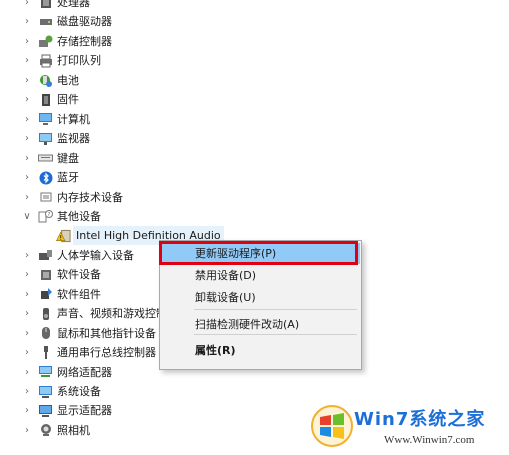 The width and height of the screenshot is (509, 455). I want to click on print-queue-icon, so click(45, 60).